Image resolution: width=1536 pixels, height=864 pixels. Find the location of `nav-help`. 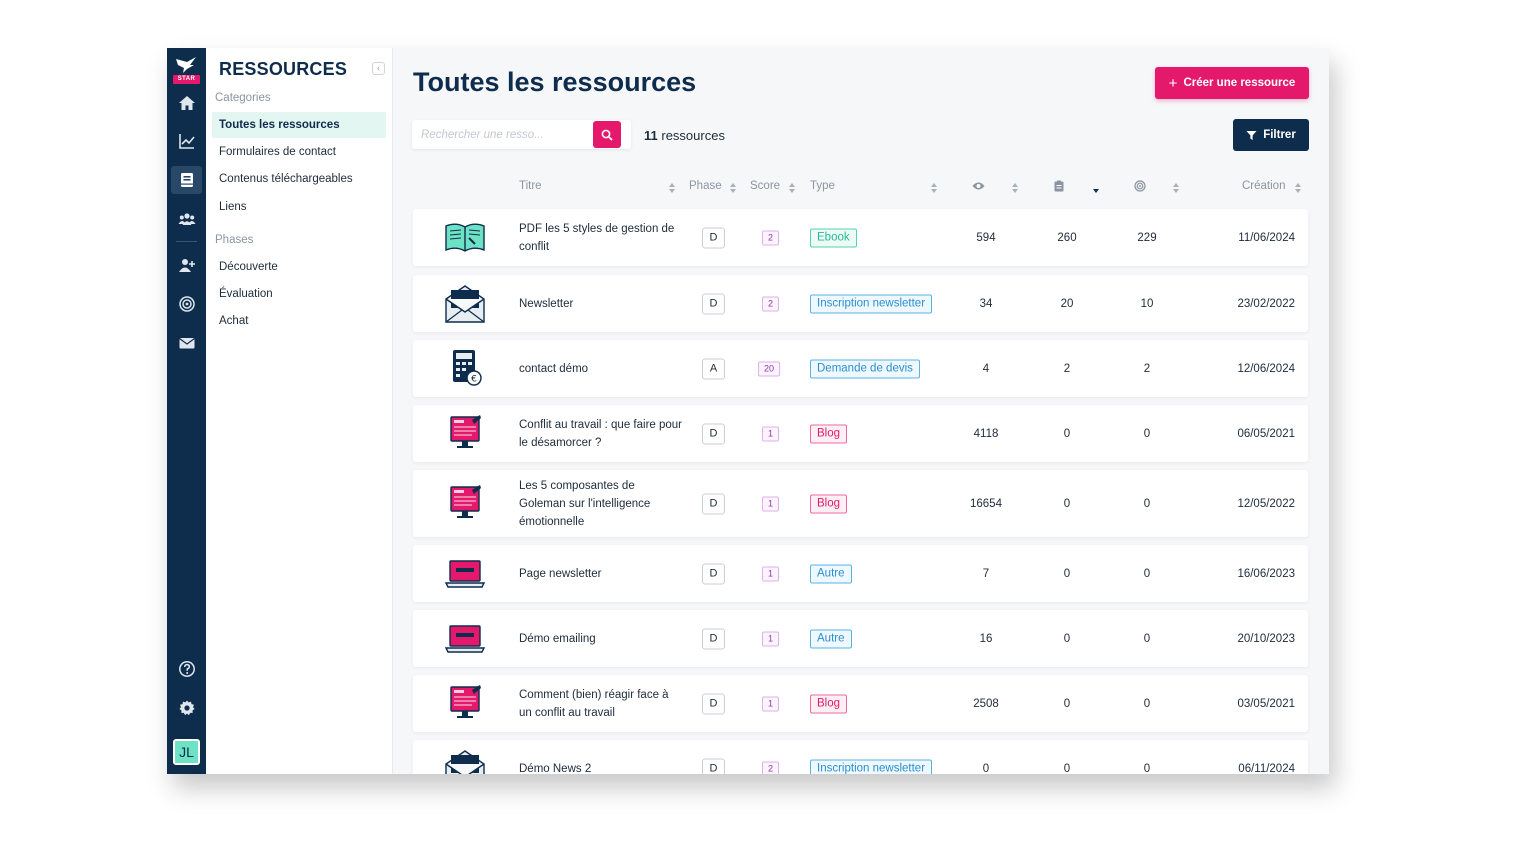

nav-help is located at coordinates (186, 669).